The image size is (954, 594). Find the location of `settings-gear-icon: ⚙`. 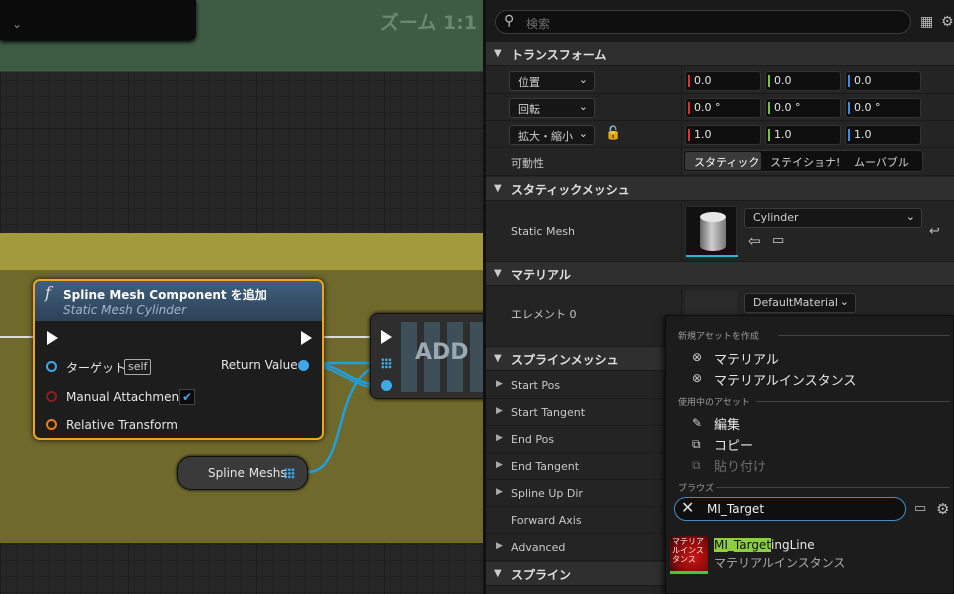

settings-gear-icon: ⚙ is located at coordinates (942, 509).